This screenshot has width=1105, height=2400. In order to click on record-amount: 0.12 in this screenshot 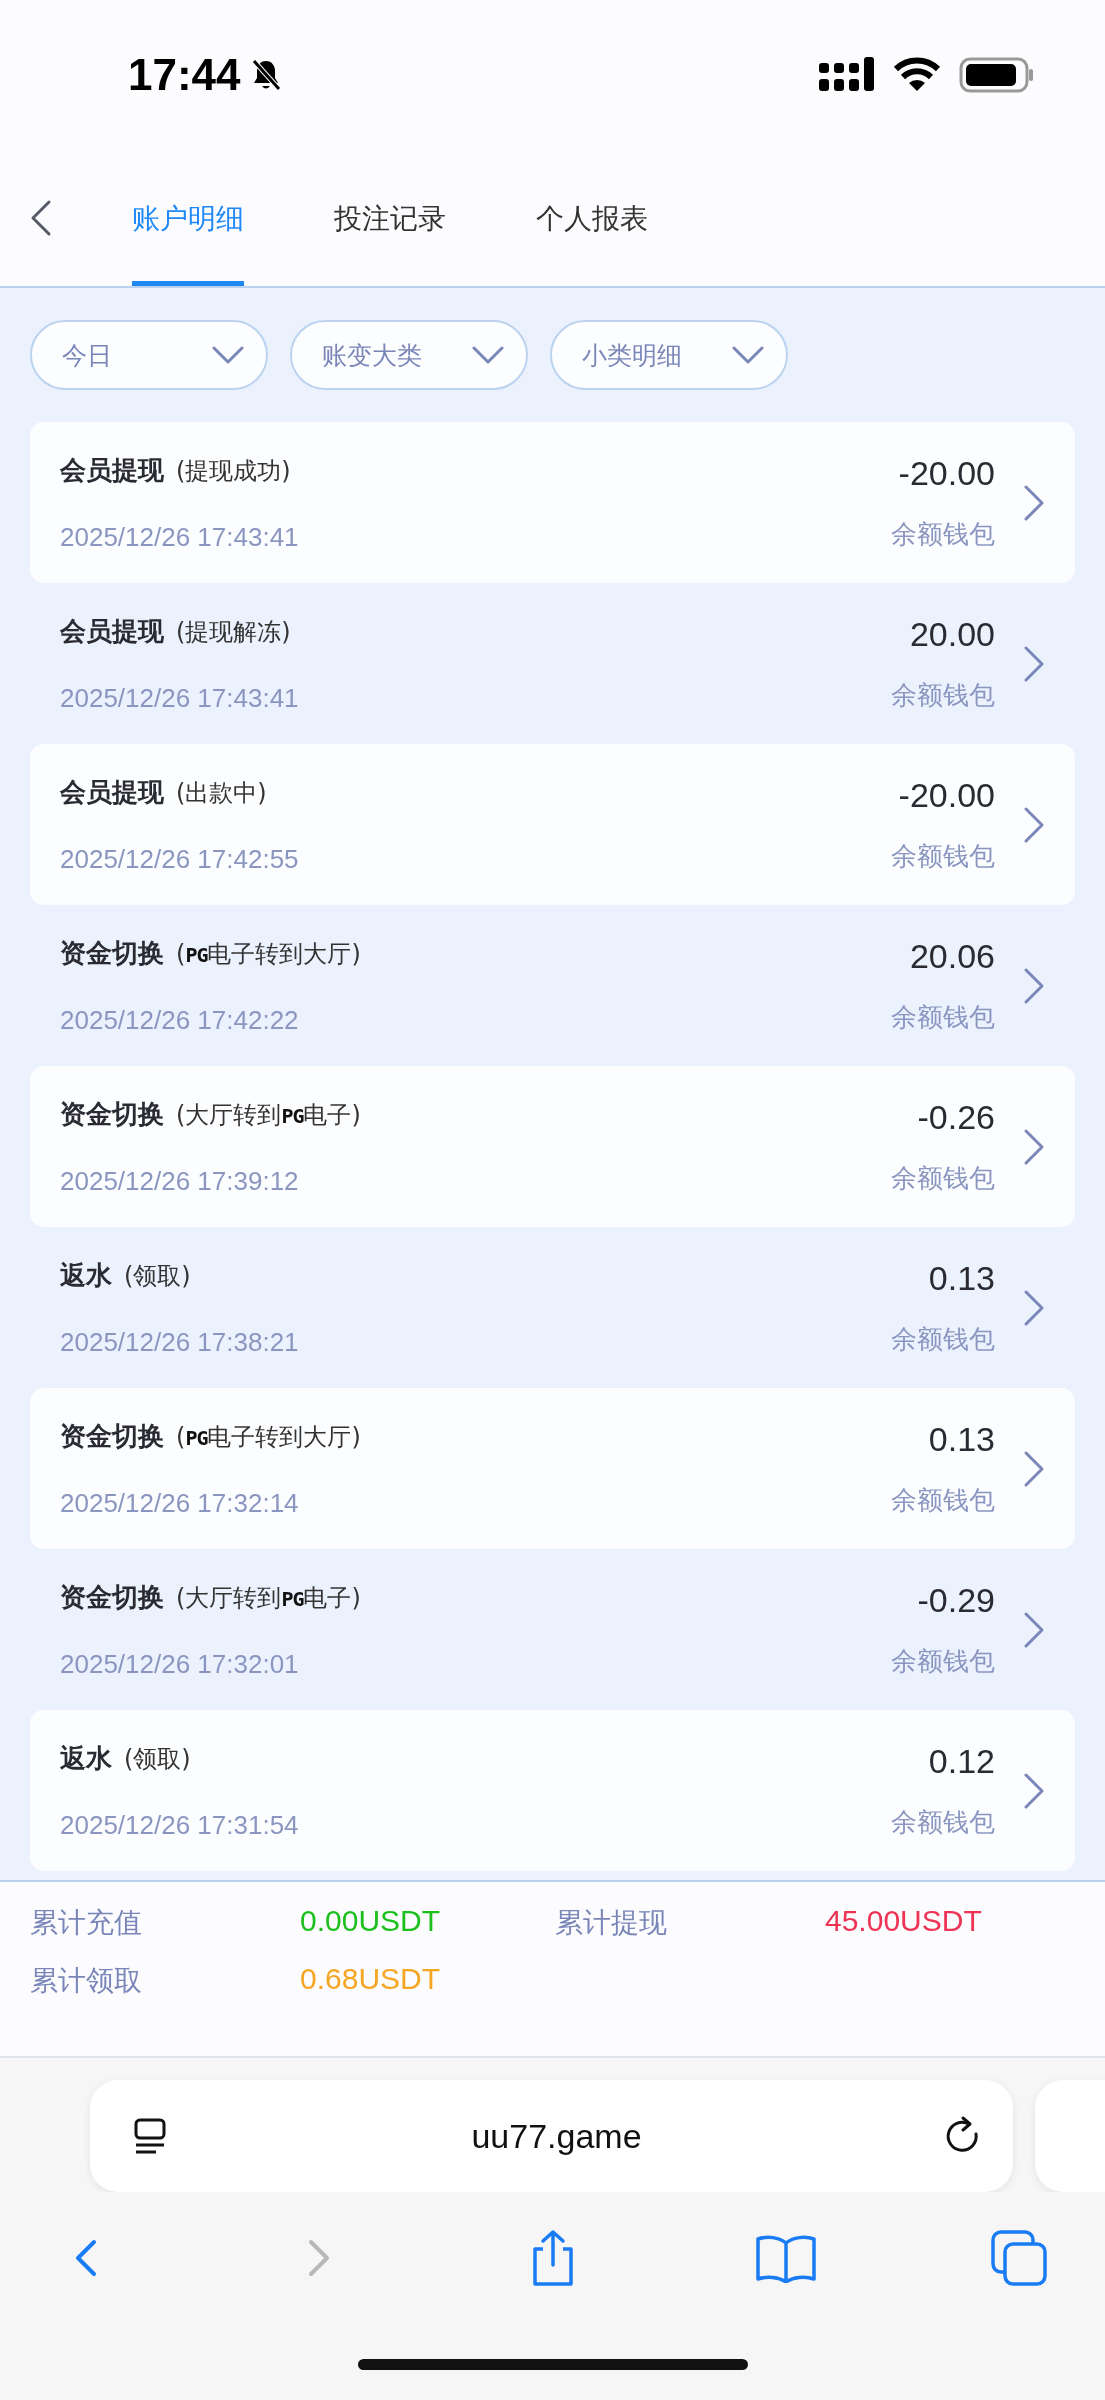, I will do `click(961, 1761)`.